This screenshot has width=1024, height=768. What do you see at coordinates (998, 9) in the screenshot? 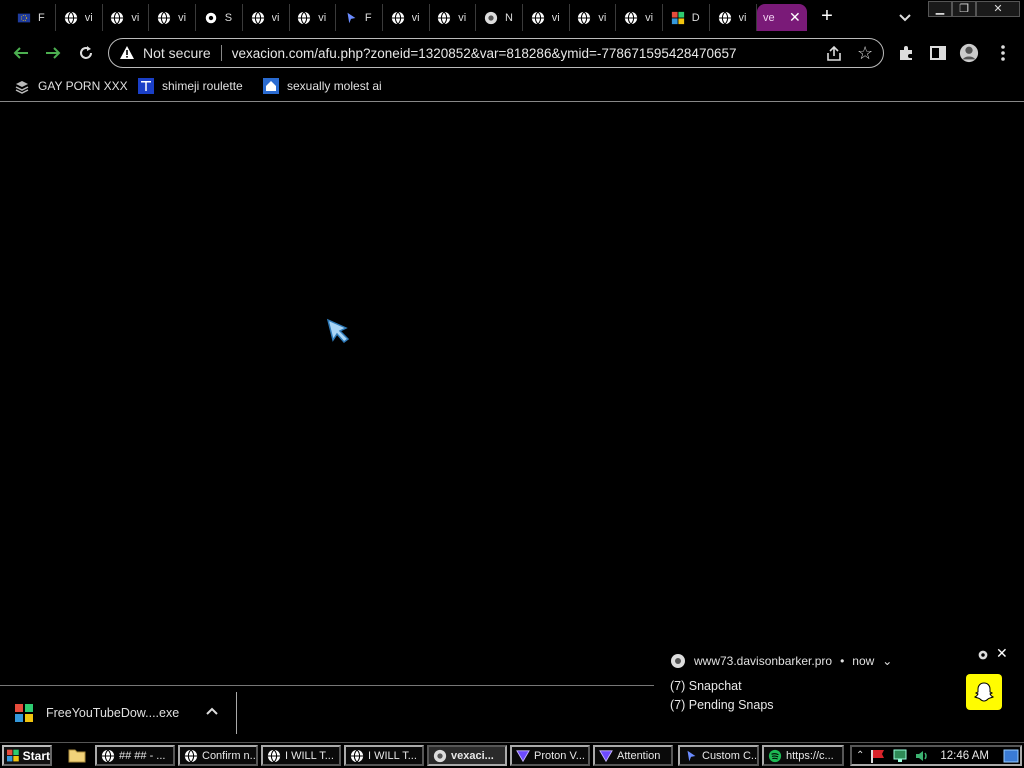
I see `close-window-button: ✕` at bounding box center [998, 9].